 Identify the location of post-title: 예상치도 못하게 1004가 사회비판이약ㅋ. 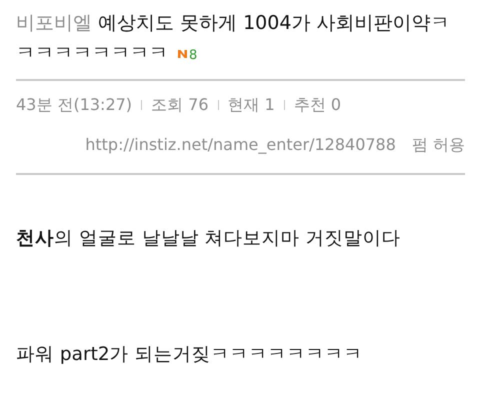
(274, 23).